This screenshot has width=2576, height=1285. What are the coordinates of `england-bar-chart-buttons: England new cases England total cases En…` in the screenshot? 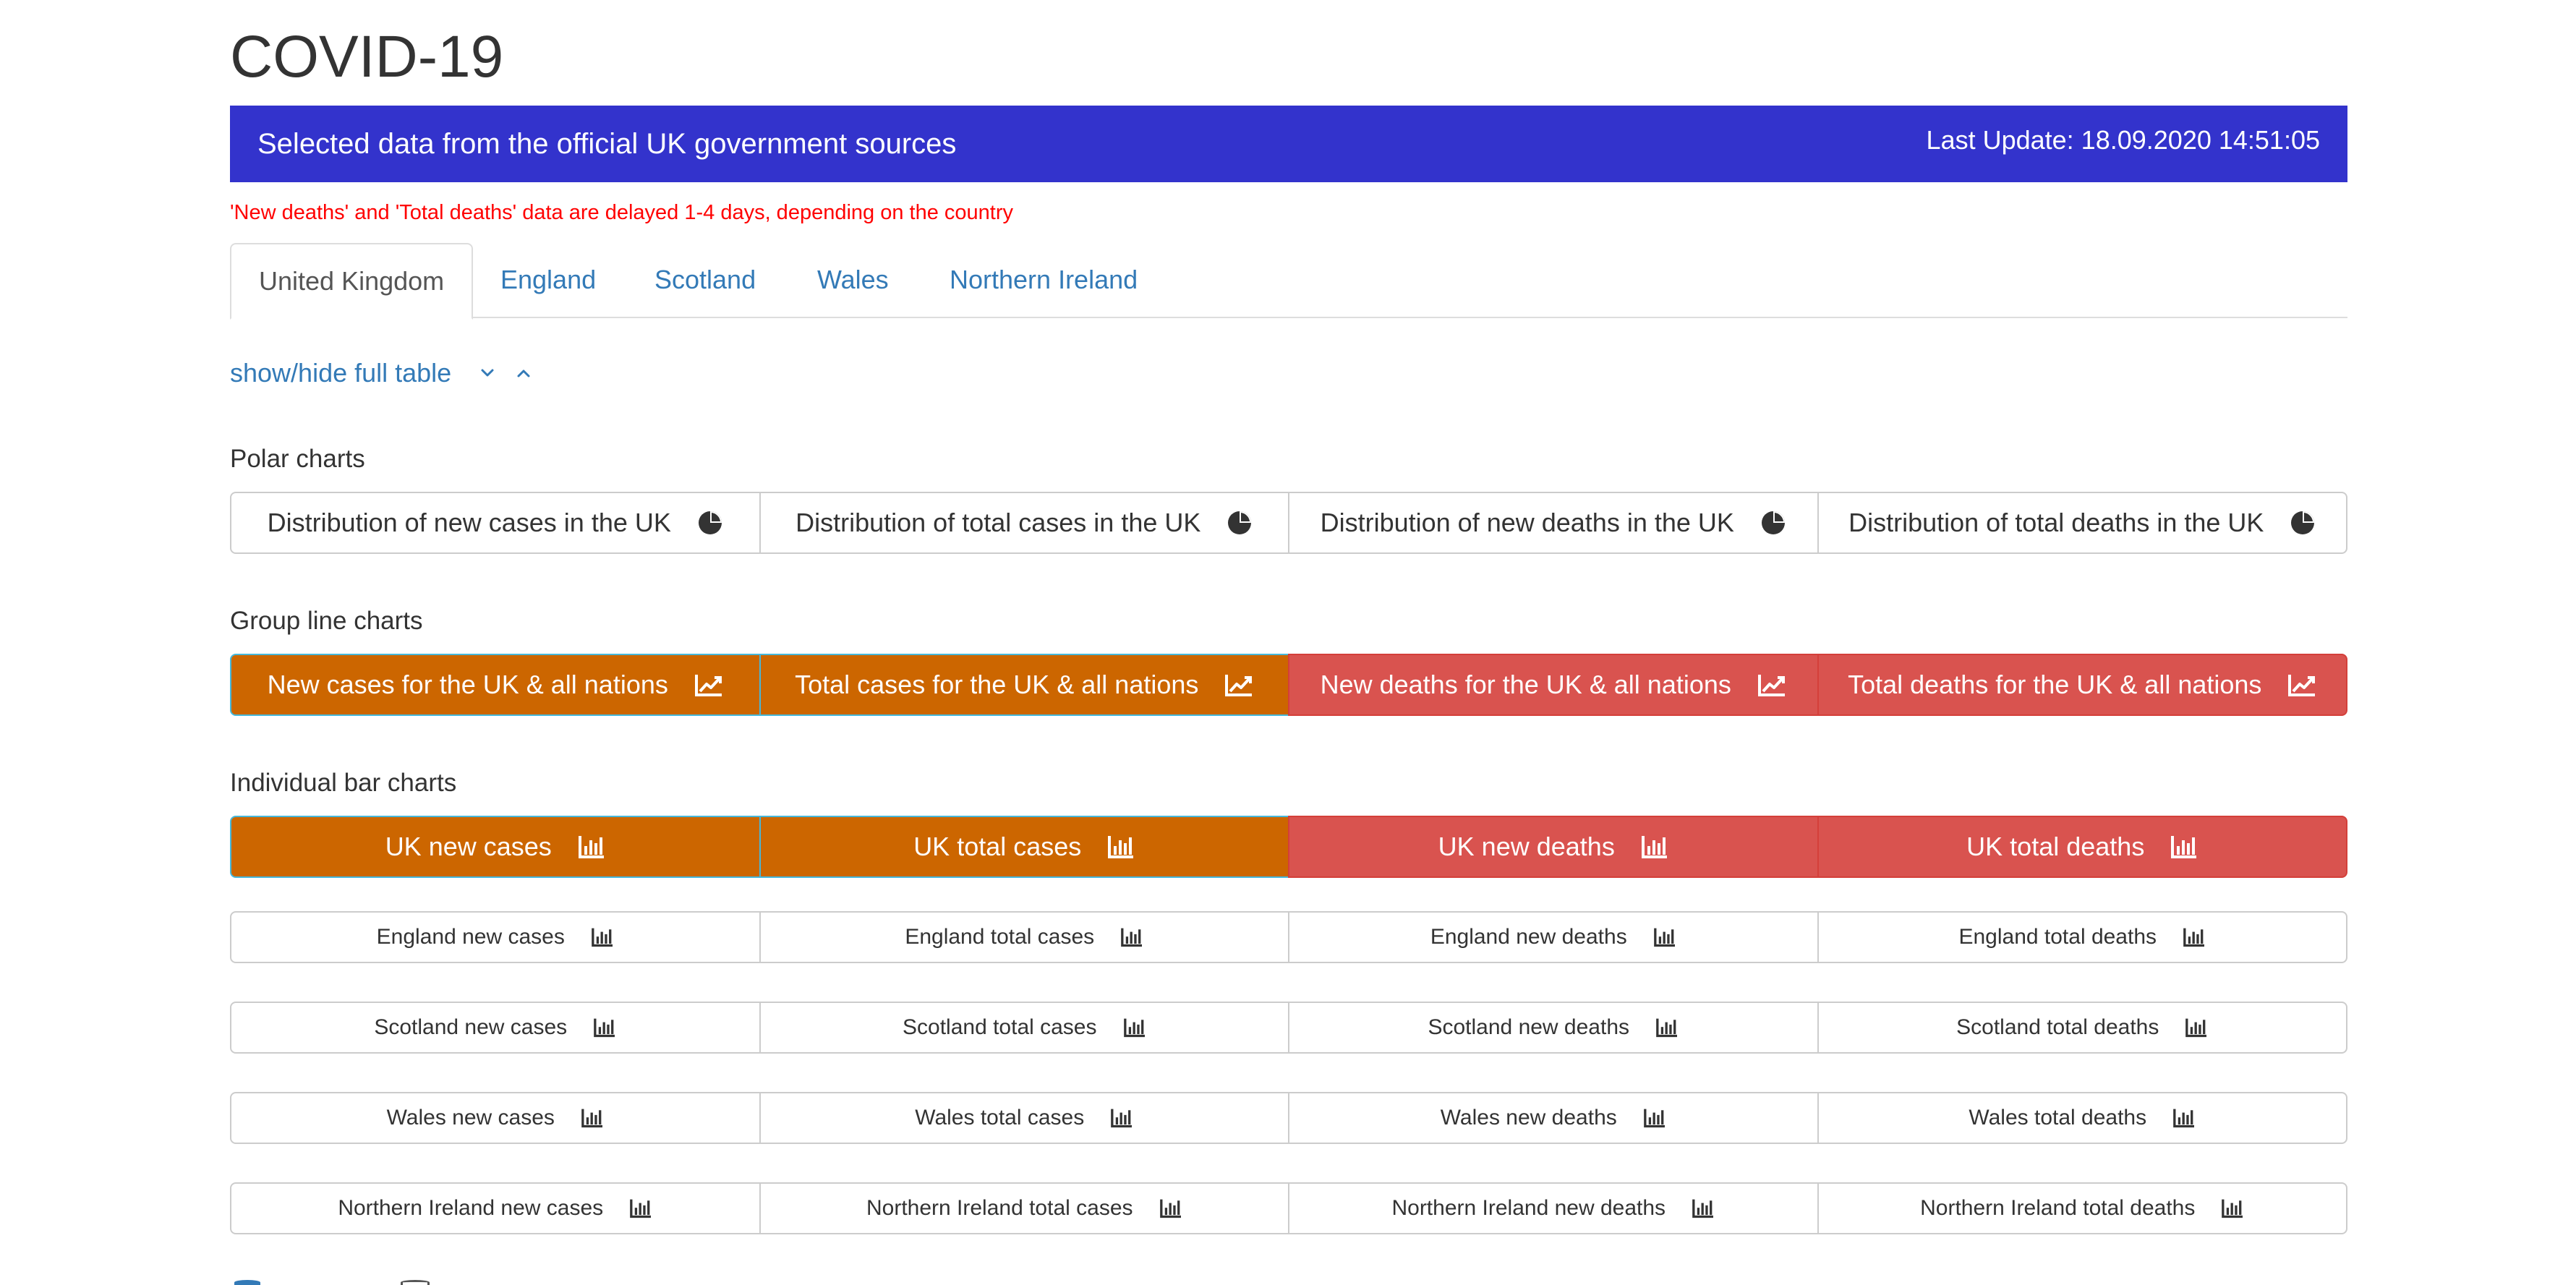 It's located at (1289, 937).